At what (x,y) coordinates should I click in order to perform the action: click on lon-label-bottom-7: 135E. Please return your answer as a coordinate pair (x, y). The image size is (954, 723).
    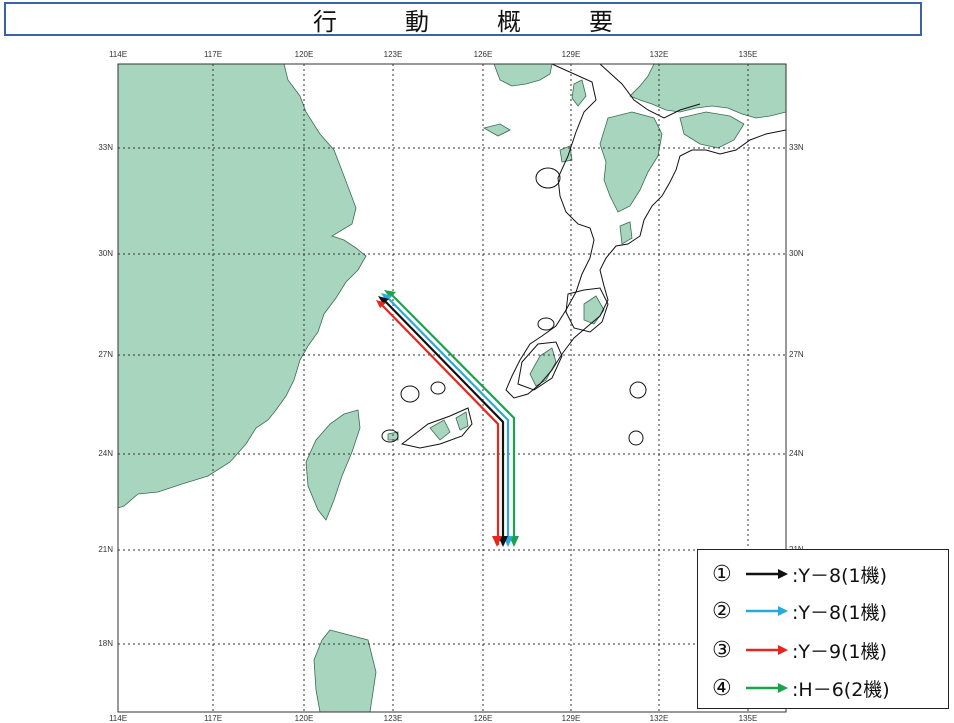
    Looking at the image, I should click on (748, 718).